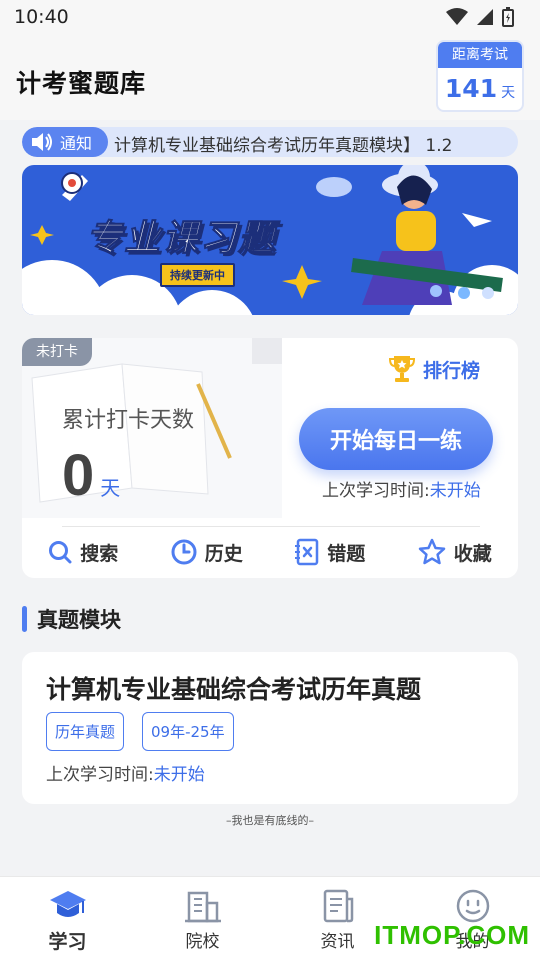 The image size is (540, 960). I want to click on header: 计考蜜题库 距离考试 141 天, so click(270, 78).